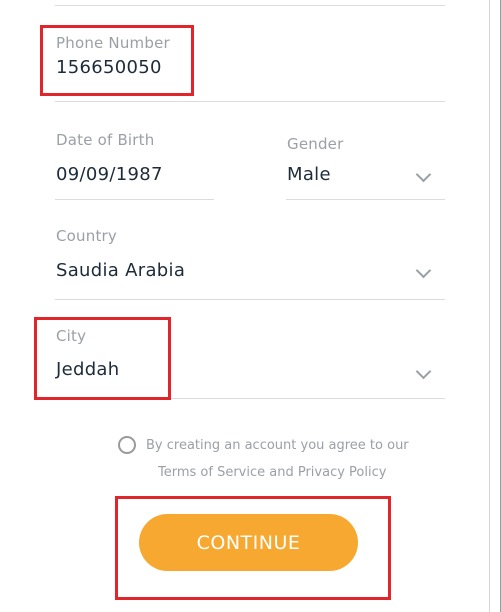 The image size is (501, 612). What do you see at coordinates (250, 101) in the screenshot?
I see `phone-number-underline` at bounding box center [250, 101].